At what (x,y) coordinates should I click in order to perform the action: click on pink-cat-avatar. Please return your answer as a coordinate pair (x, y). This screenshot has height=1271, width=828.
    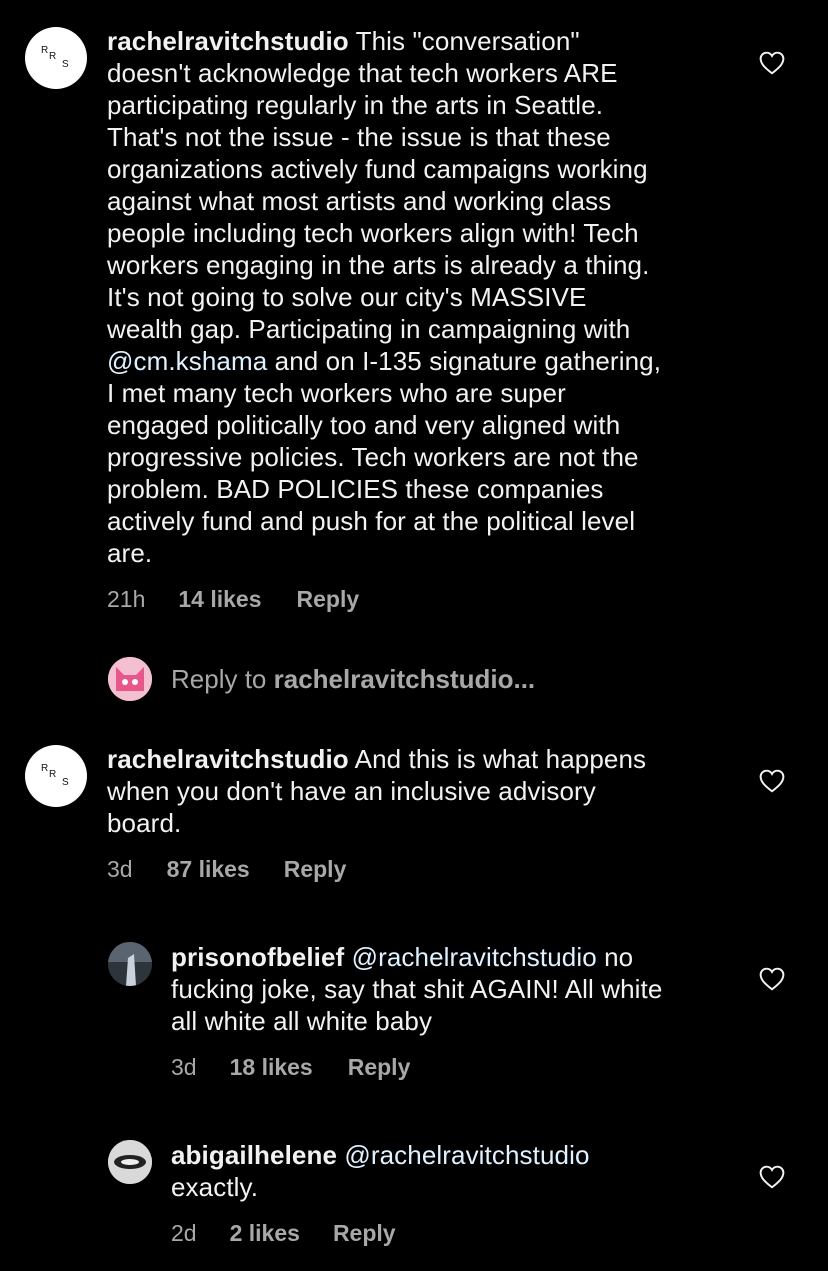
    Looking at the image, I should click on (130, 679).